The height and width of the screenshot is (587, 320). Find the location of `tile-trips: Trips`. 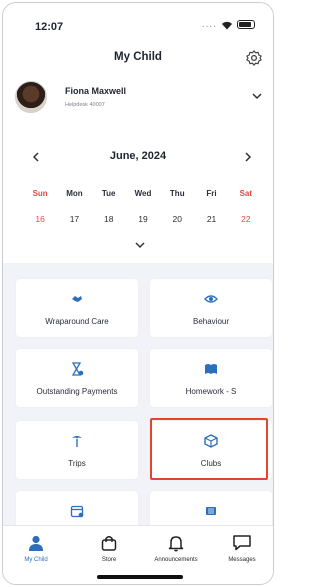

tile-trips: Trips is located at coordinates (77, 450).